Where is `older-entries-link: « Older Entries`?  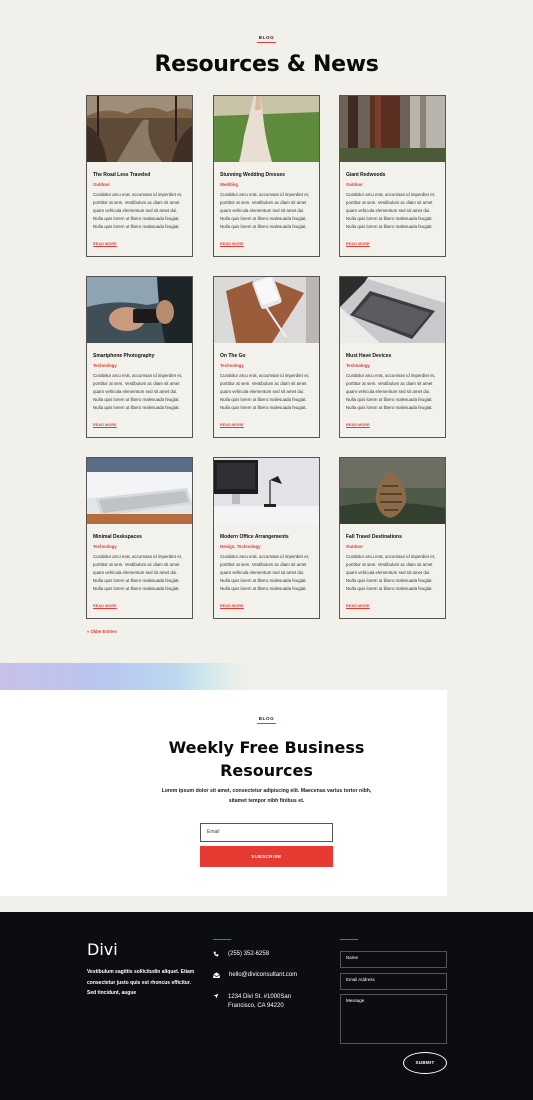
older-entries-link: « Older Entries is located at coordinates (102, 631).